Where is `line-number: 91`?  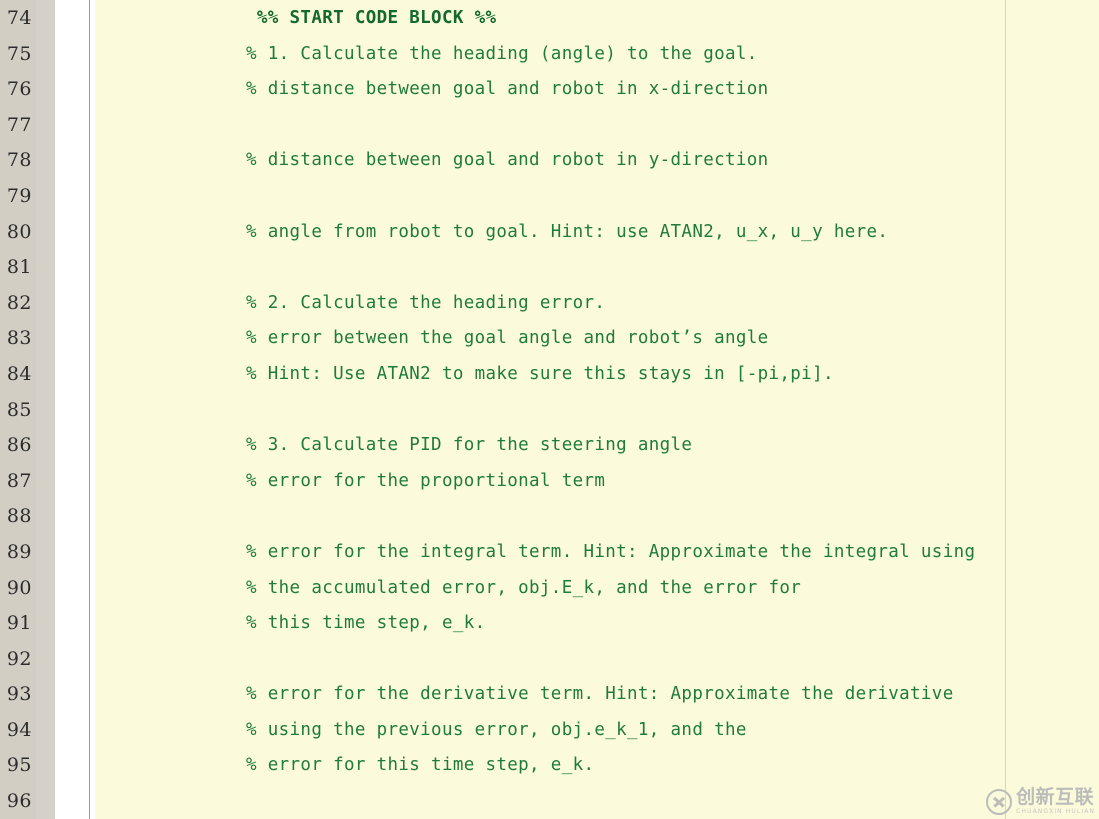
line-number: 91 is located at coordinates (19, 623).